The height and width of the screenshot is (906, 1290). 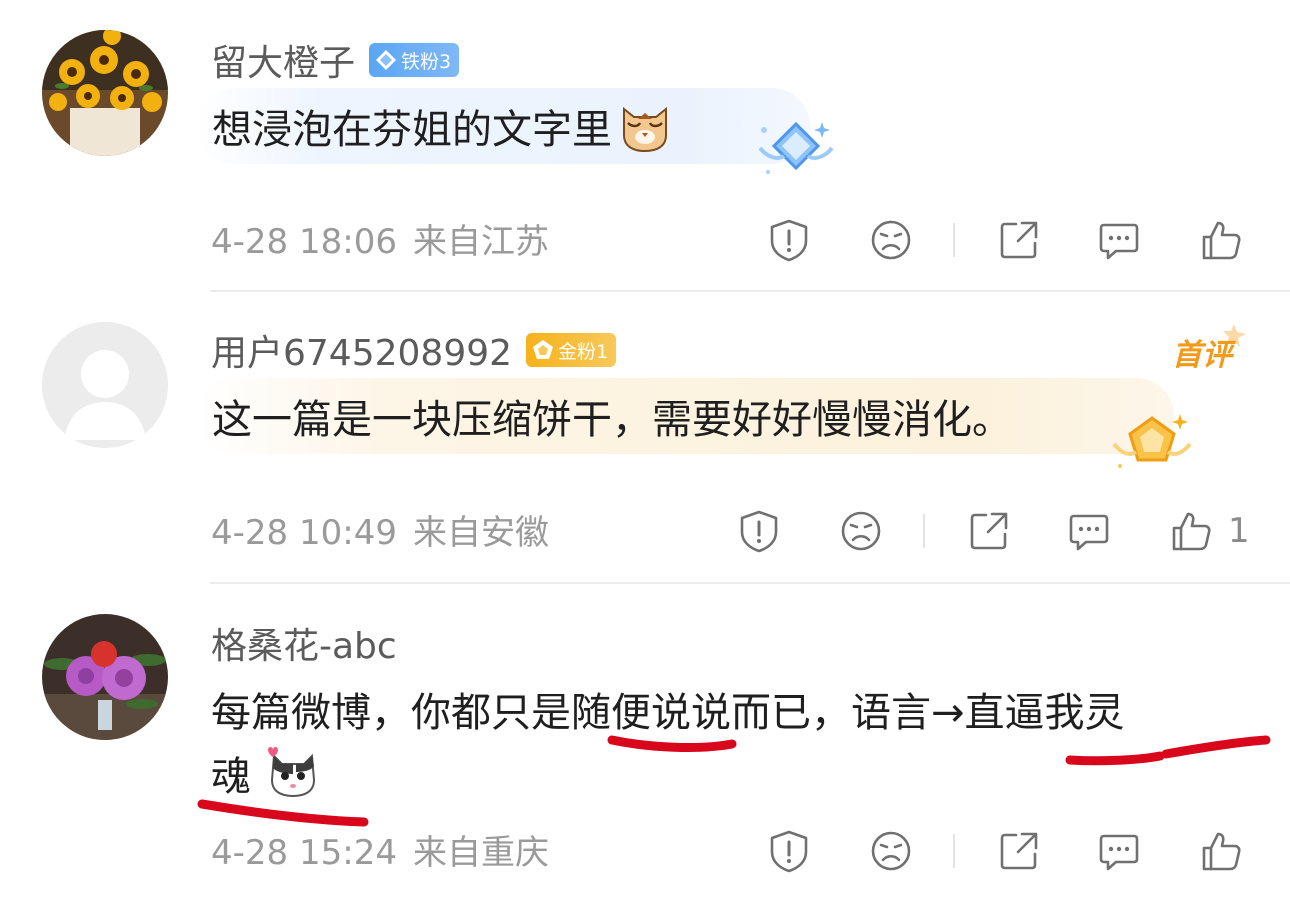 What do you see at coordinates (304, 242) in the screenshot?
I see `comment-time: 4-28 18:06` at bounding box center [304, 242].